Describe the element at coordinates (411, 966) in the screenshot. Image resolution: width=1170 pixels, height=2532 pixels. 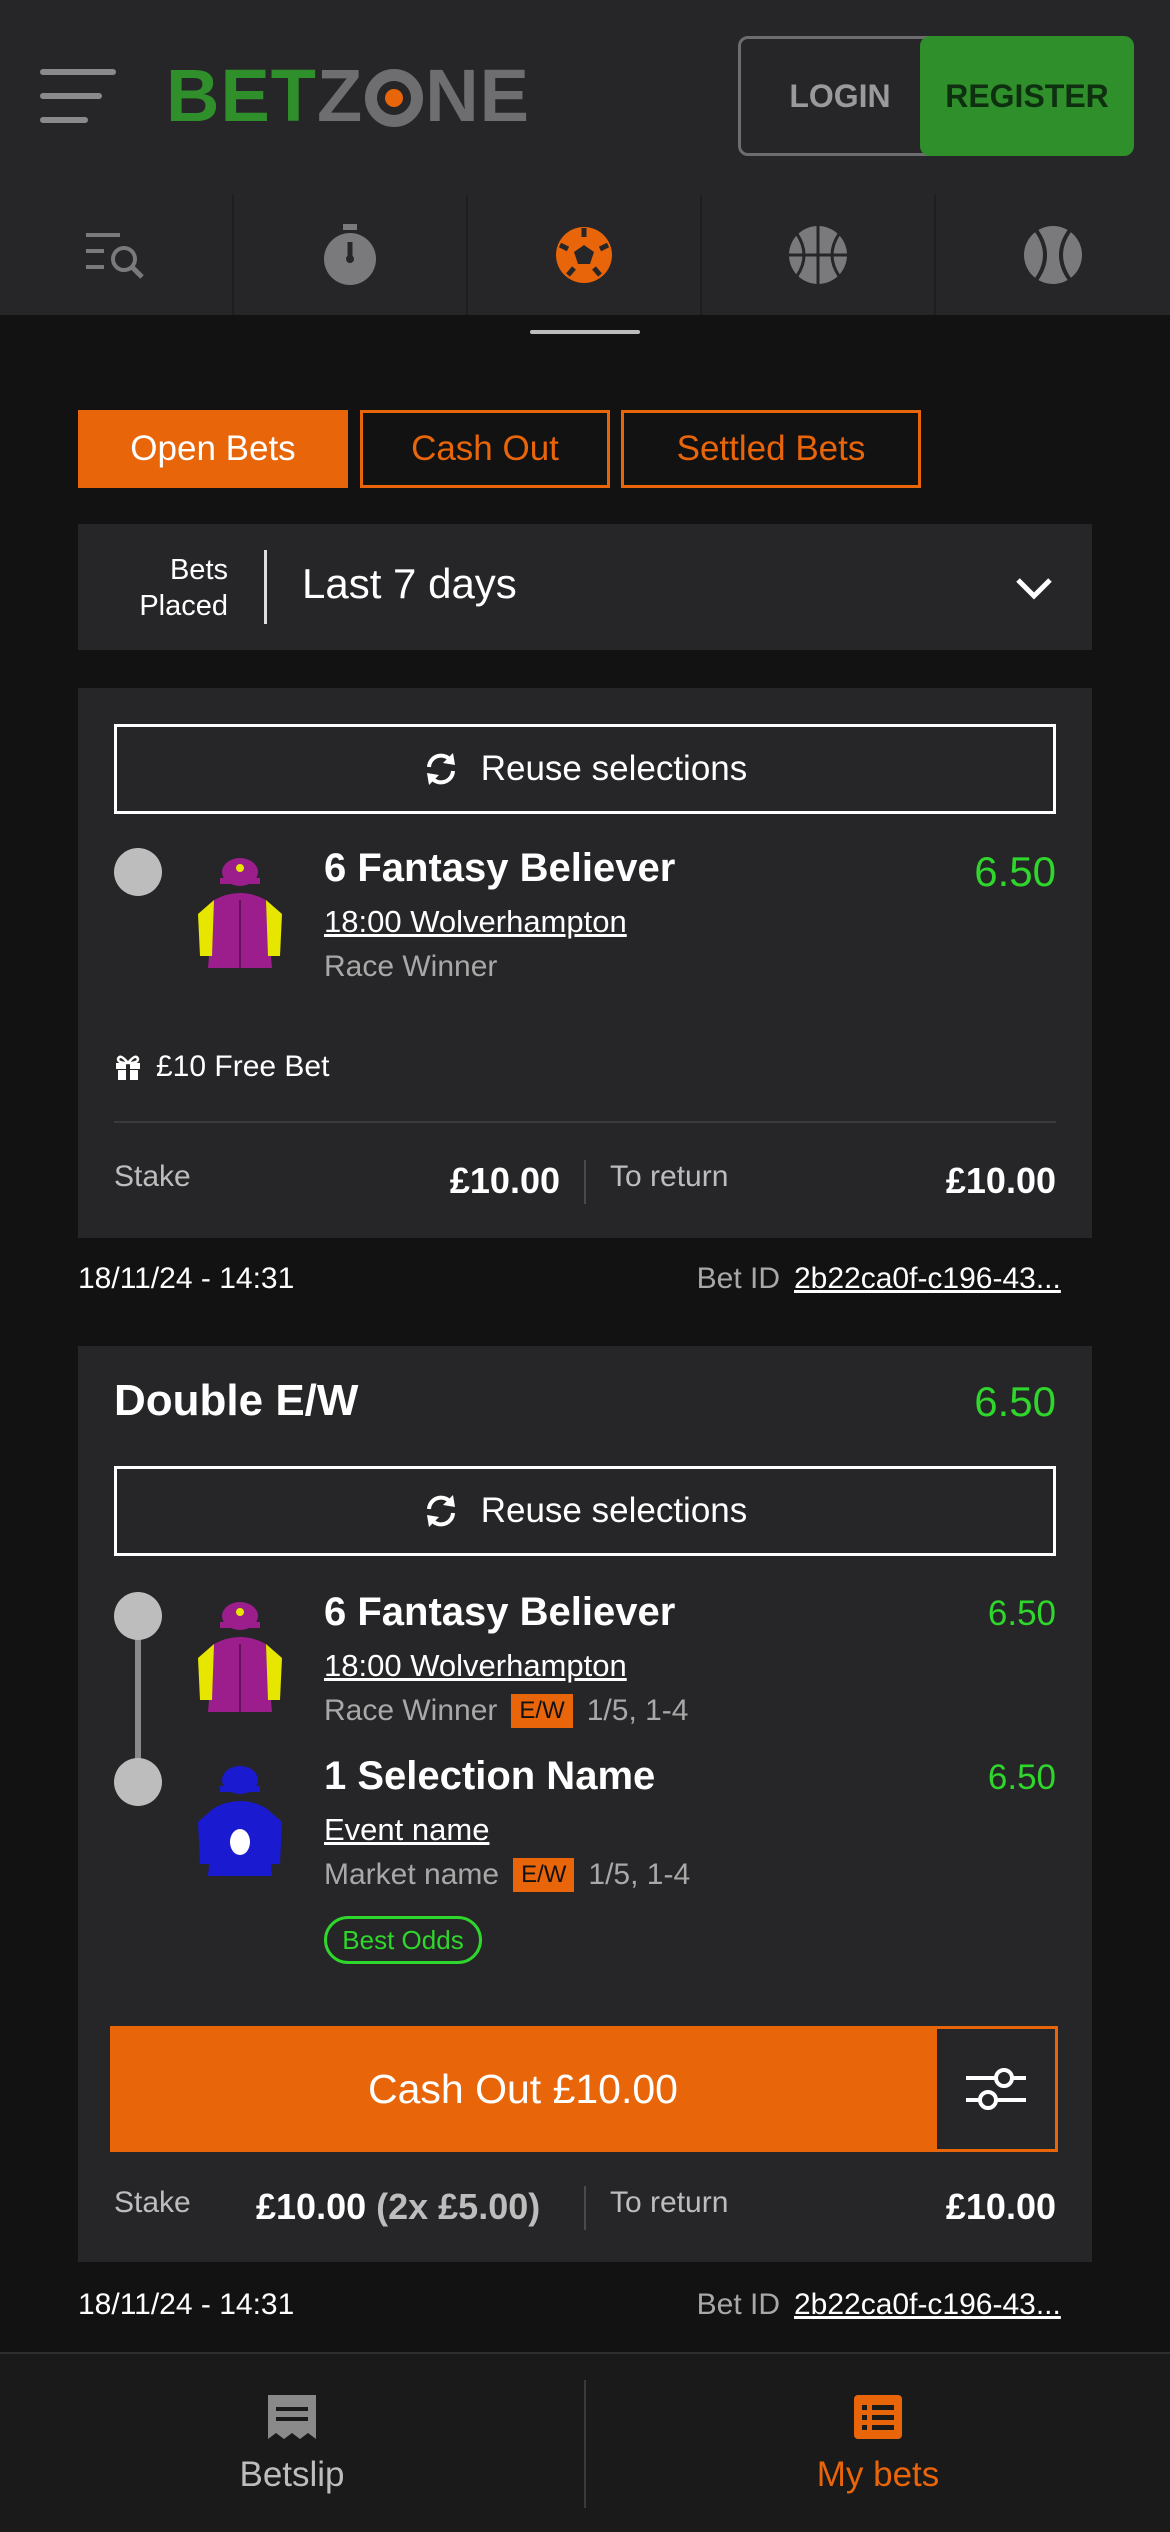
I see `selection-market: Race Winner` at that location.